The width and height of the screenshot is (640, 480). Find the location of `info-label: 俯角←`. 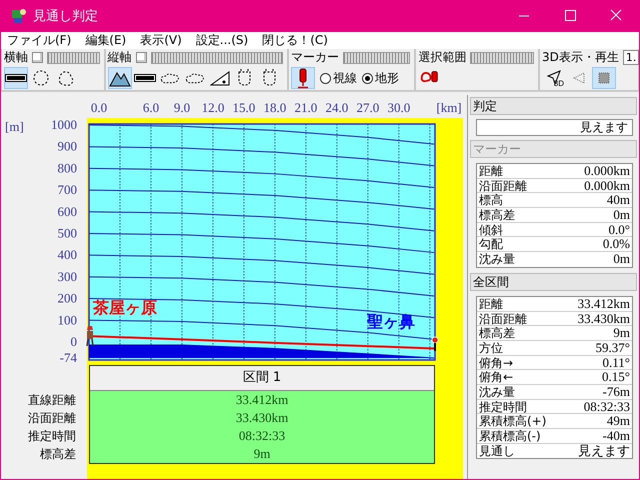

info-label: 俯角← is located at coordinates (496, 377).